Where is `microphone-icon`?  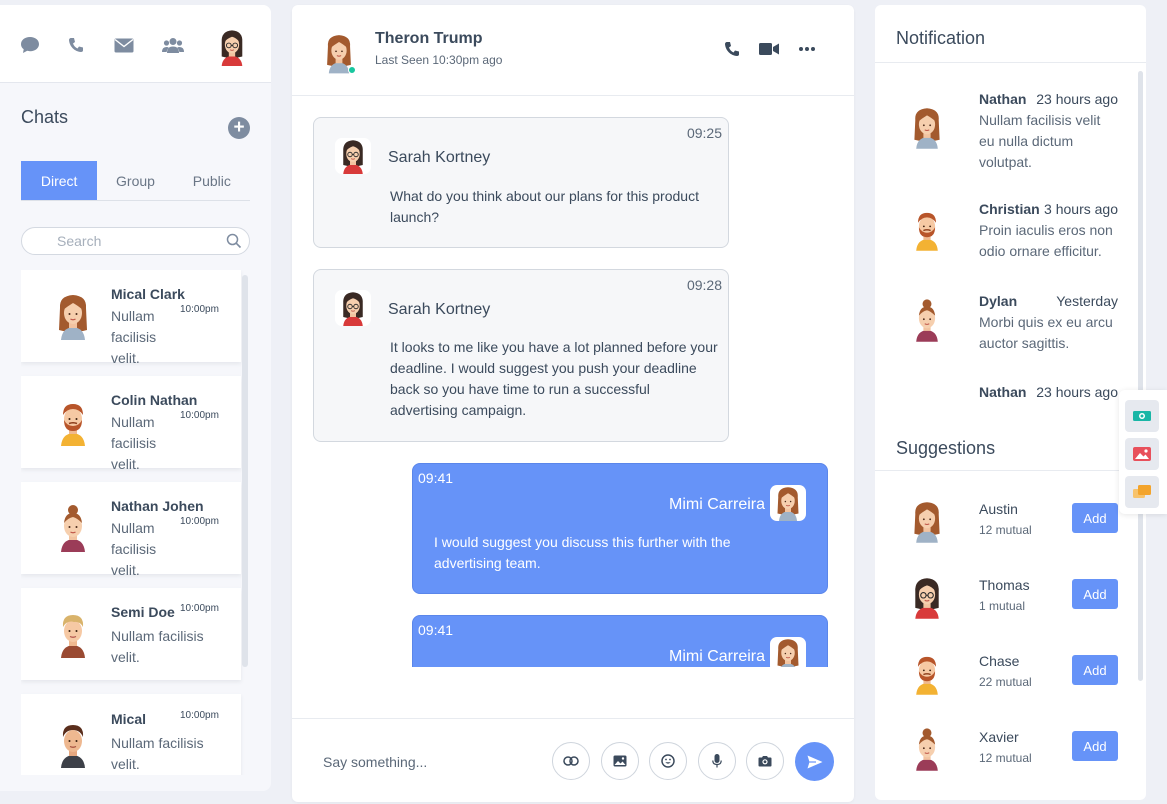 microphone-icon is located at coordinates (717, 761).